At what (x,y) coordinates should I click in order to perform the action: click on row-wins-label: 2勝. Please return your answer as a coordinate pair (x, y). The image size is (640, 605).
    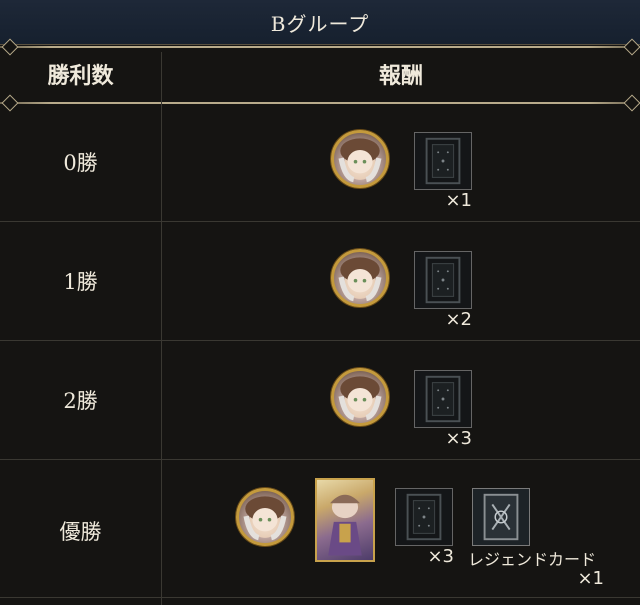
    Looking at the image, I should click on (80, 401).